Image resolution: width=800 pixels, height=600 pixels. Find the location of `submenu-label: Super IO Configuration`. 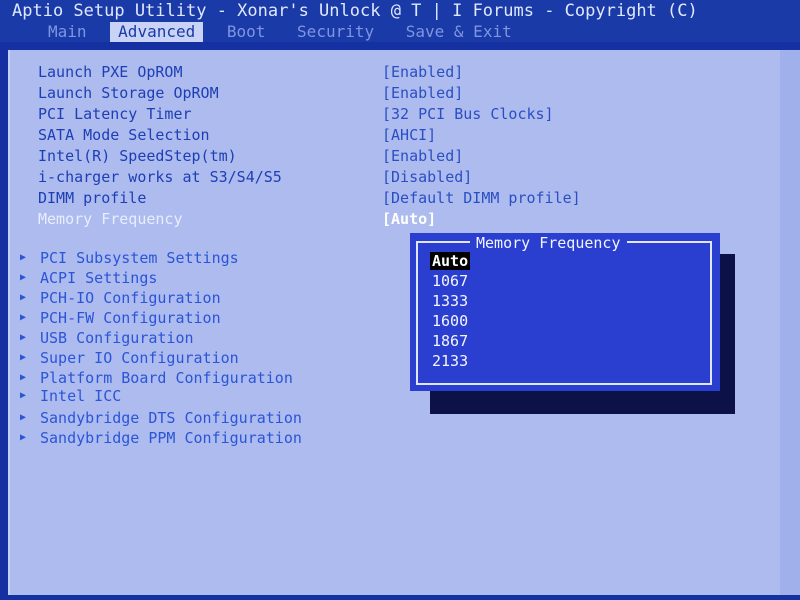

submenu-label: Super IO Configuration is located at coordinates (139, 358).